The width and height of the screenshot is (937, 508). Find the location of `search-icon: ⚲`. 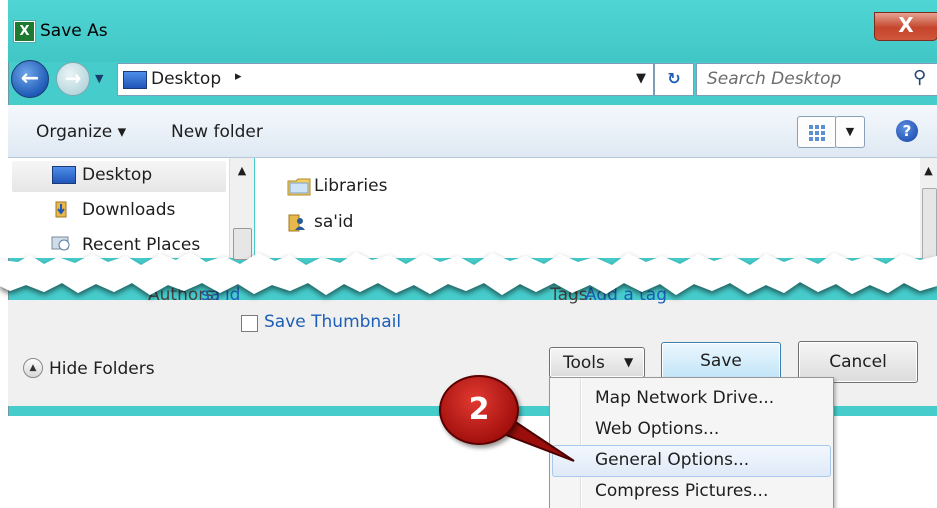

search-icon: ⚲ is located at coordinates (919, 77).